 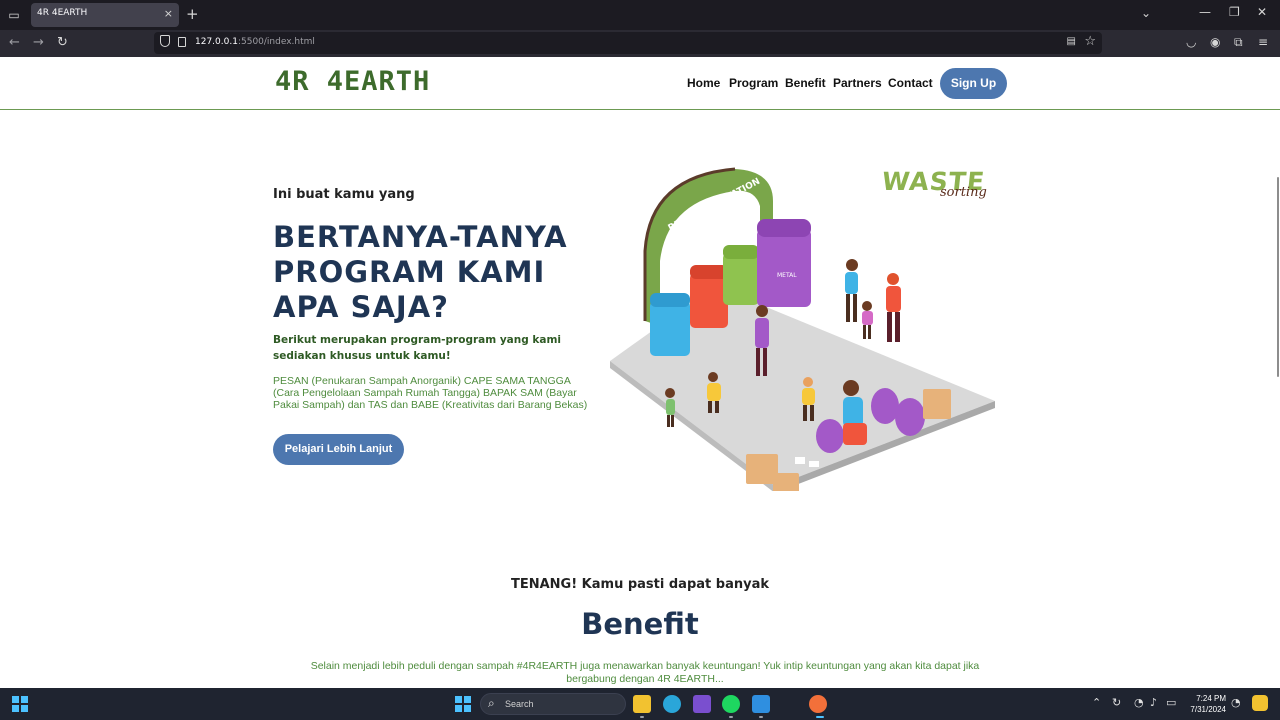 I want to click on sign-up-button: Sign Up, so click(x=973, y=83).